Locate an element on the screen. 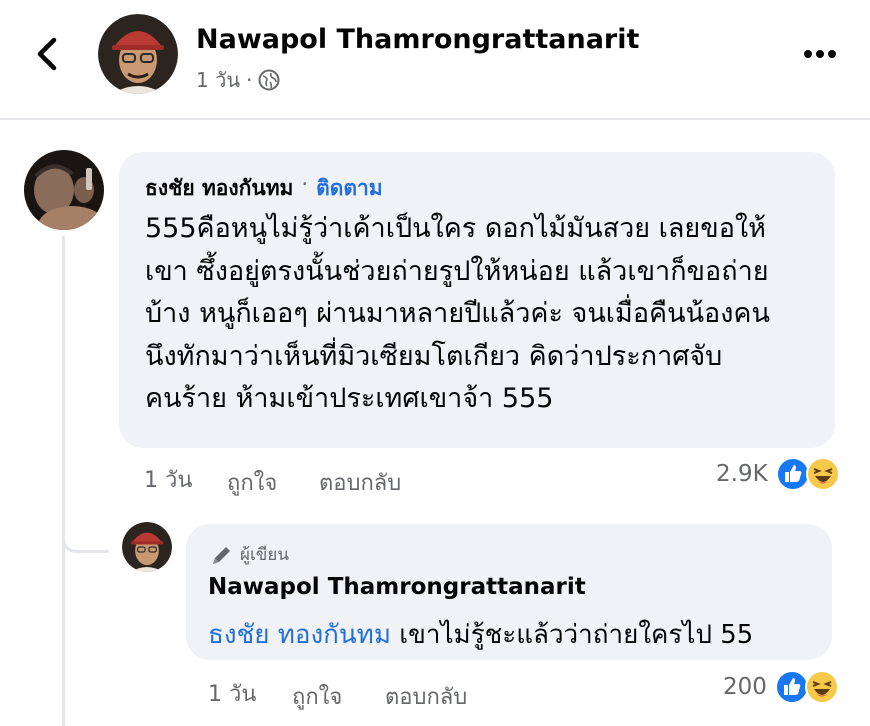 This screenshot has height=726, width=870. reaction-count: 200 is located at coordinates (745, 687).